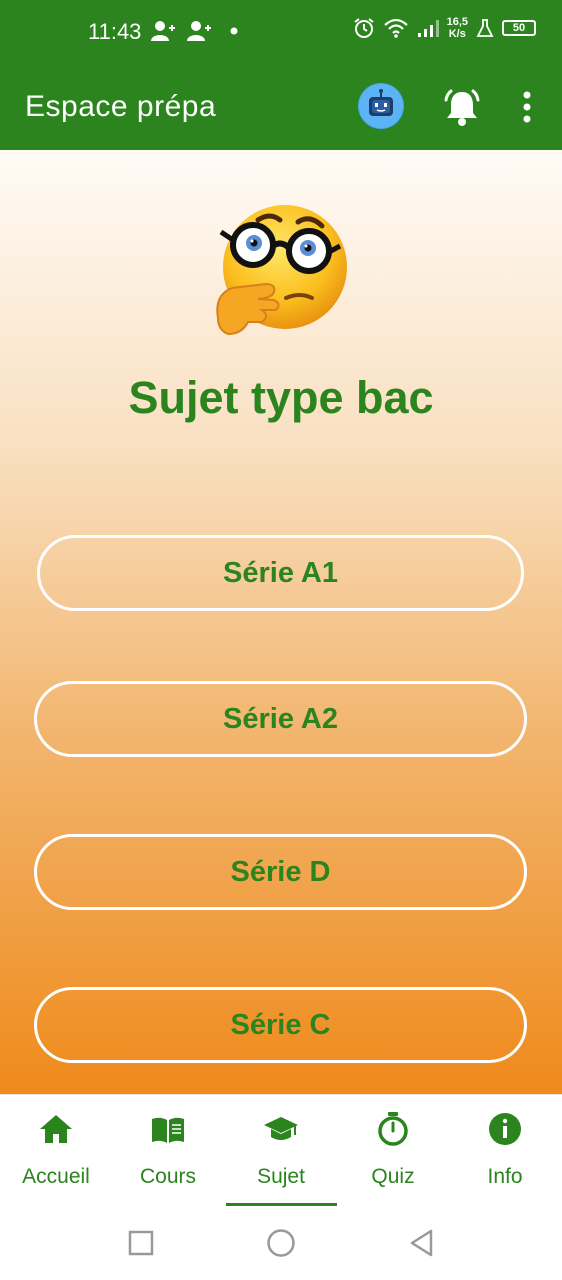 This screenshot has width=562, height=1280. Describe the element at coordinates (395, 28) in the screenshot. I see `wifi-icon` at that location.